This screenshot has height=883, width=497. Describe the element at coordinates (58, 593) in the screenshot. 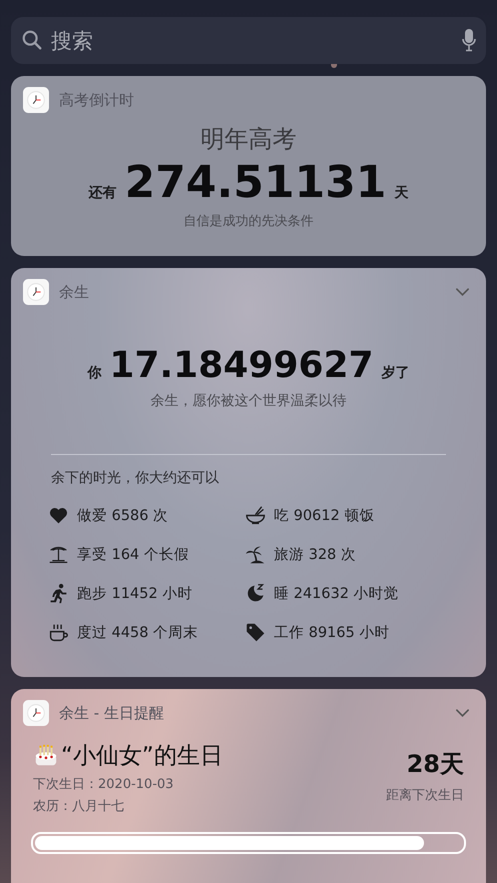

I see `run-icon` at that location.